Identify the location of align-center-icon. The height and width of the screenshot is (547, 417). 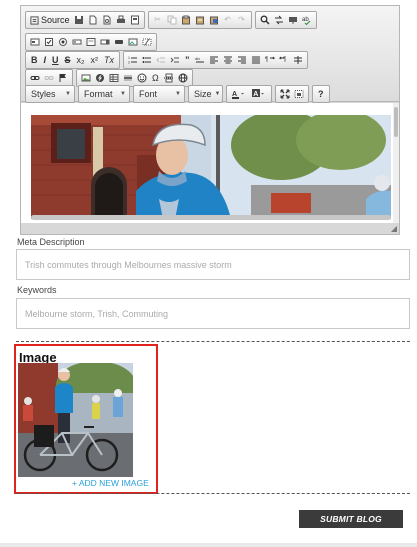
(228, 60).